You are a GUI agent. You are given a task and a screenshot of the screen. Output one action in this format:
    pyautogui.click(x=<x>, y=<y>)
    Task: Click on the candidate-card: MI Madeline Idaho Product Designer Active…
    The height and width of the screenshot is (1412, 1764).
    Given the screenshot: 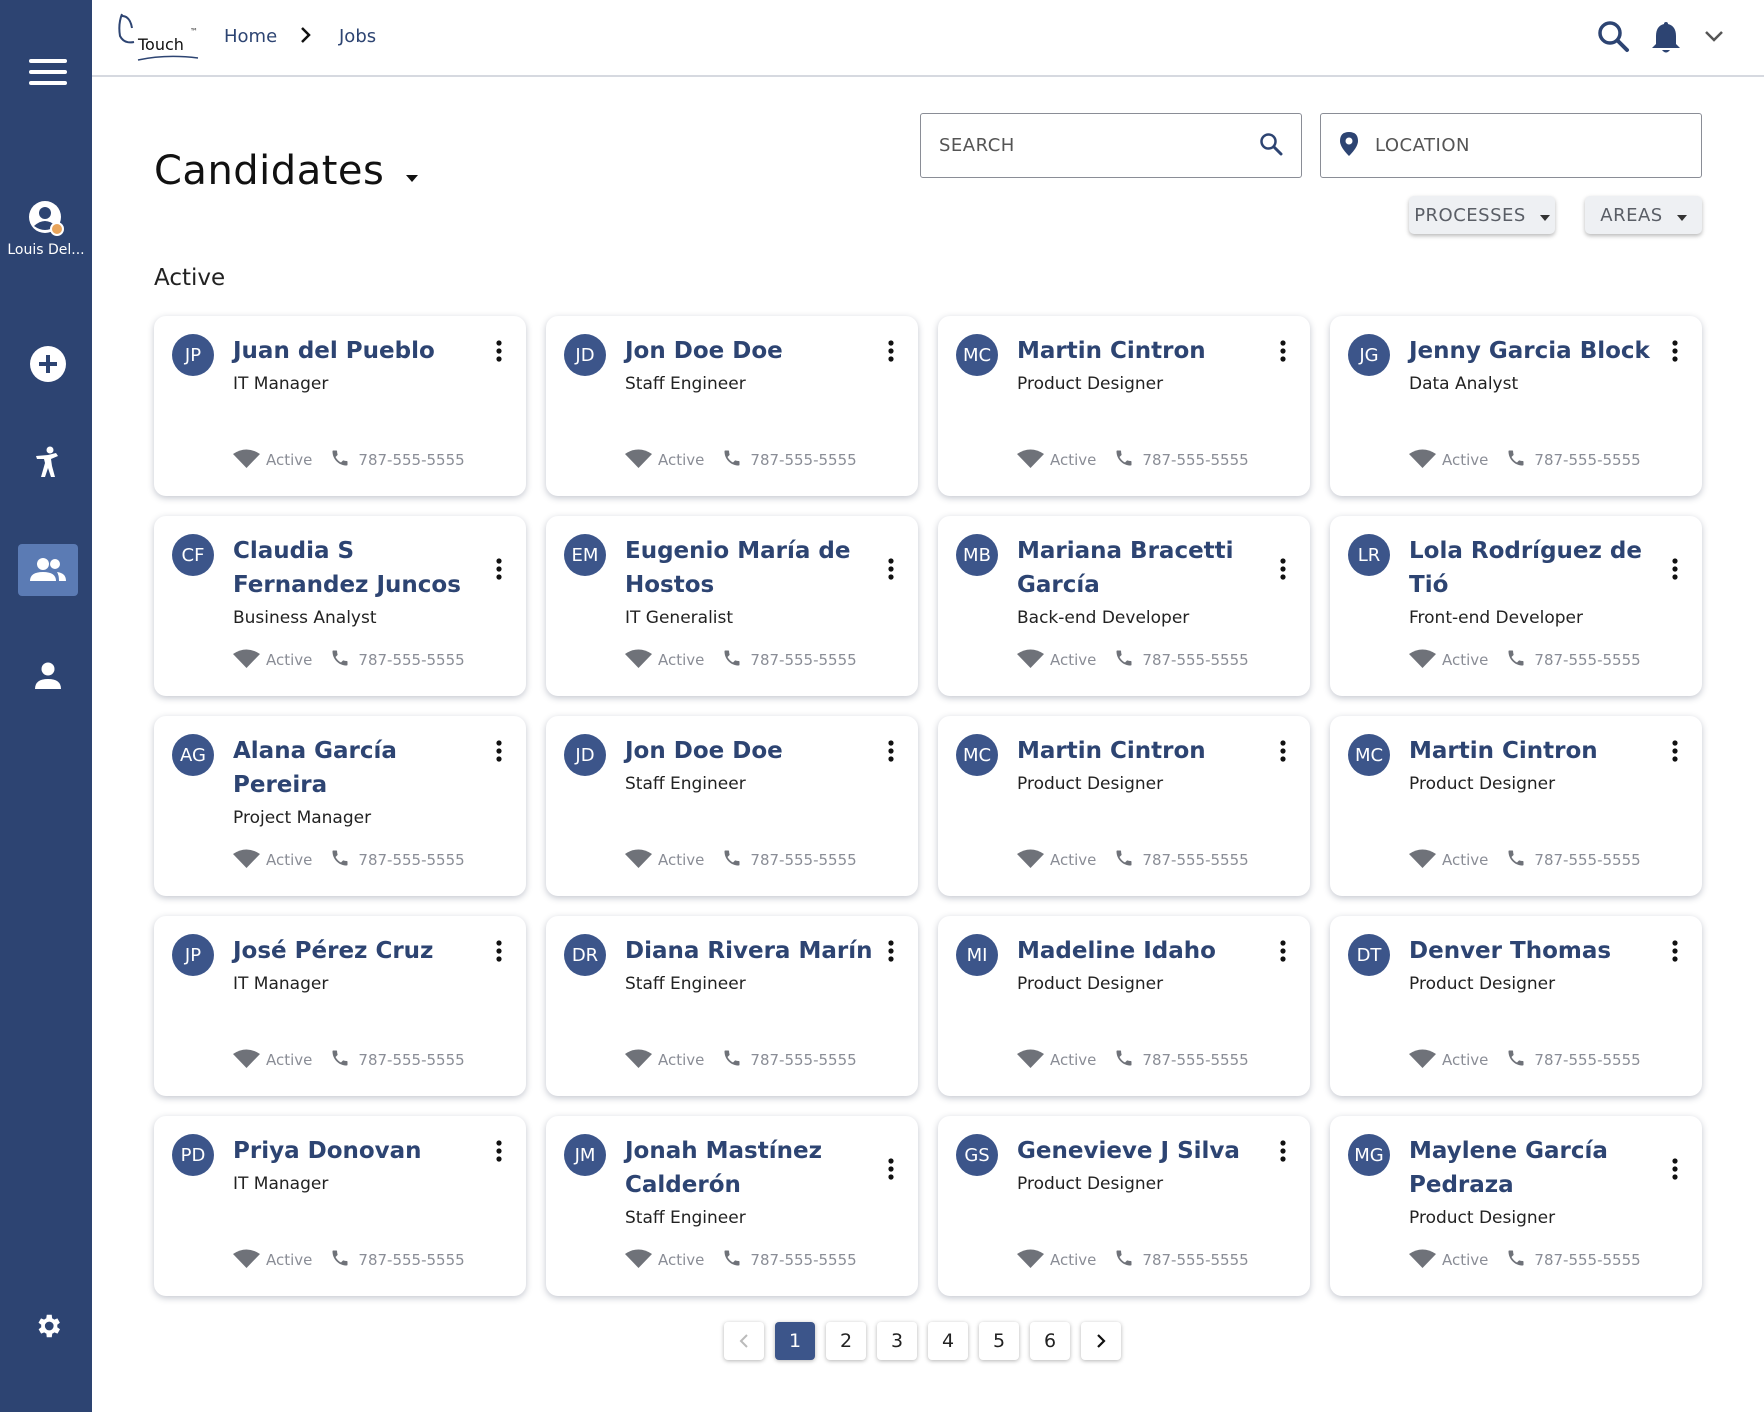 What is the action you would take?
    pyautogui.click(x=1124, y=1006)
    